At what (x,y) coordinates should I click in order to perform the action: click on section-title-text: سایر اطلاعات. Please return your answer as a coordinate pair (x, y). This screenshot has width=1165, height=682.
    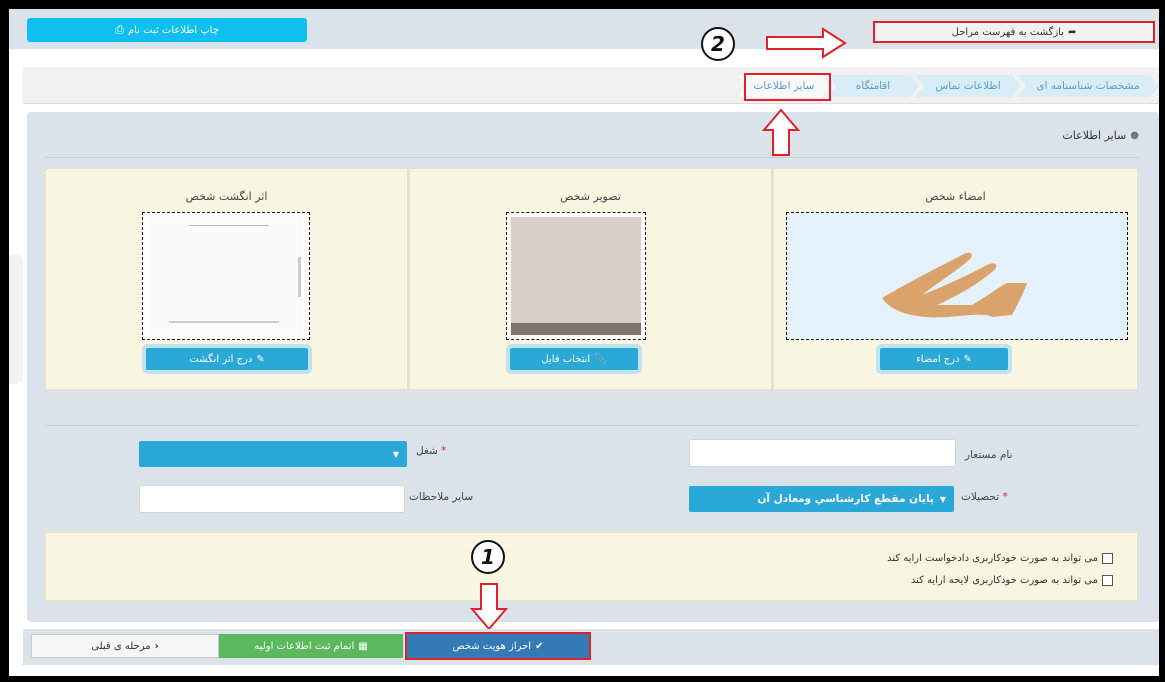
    Looking at the image, I should click on (1094, 135).